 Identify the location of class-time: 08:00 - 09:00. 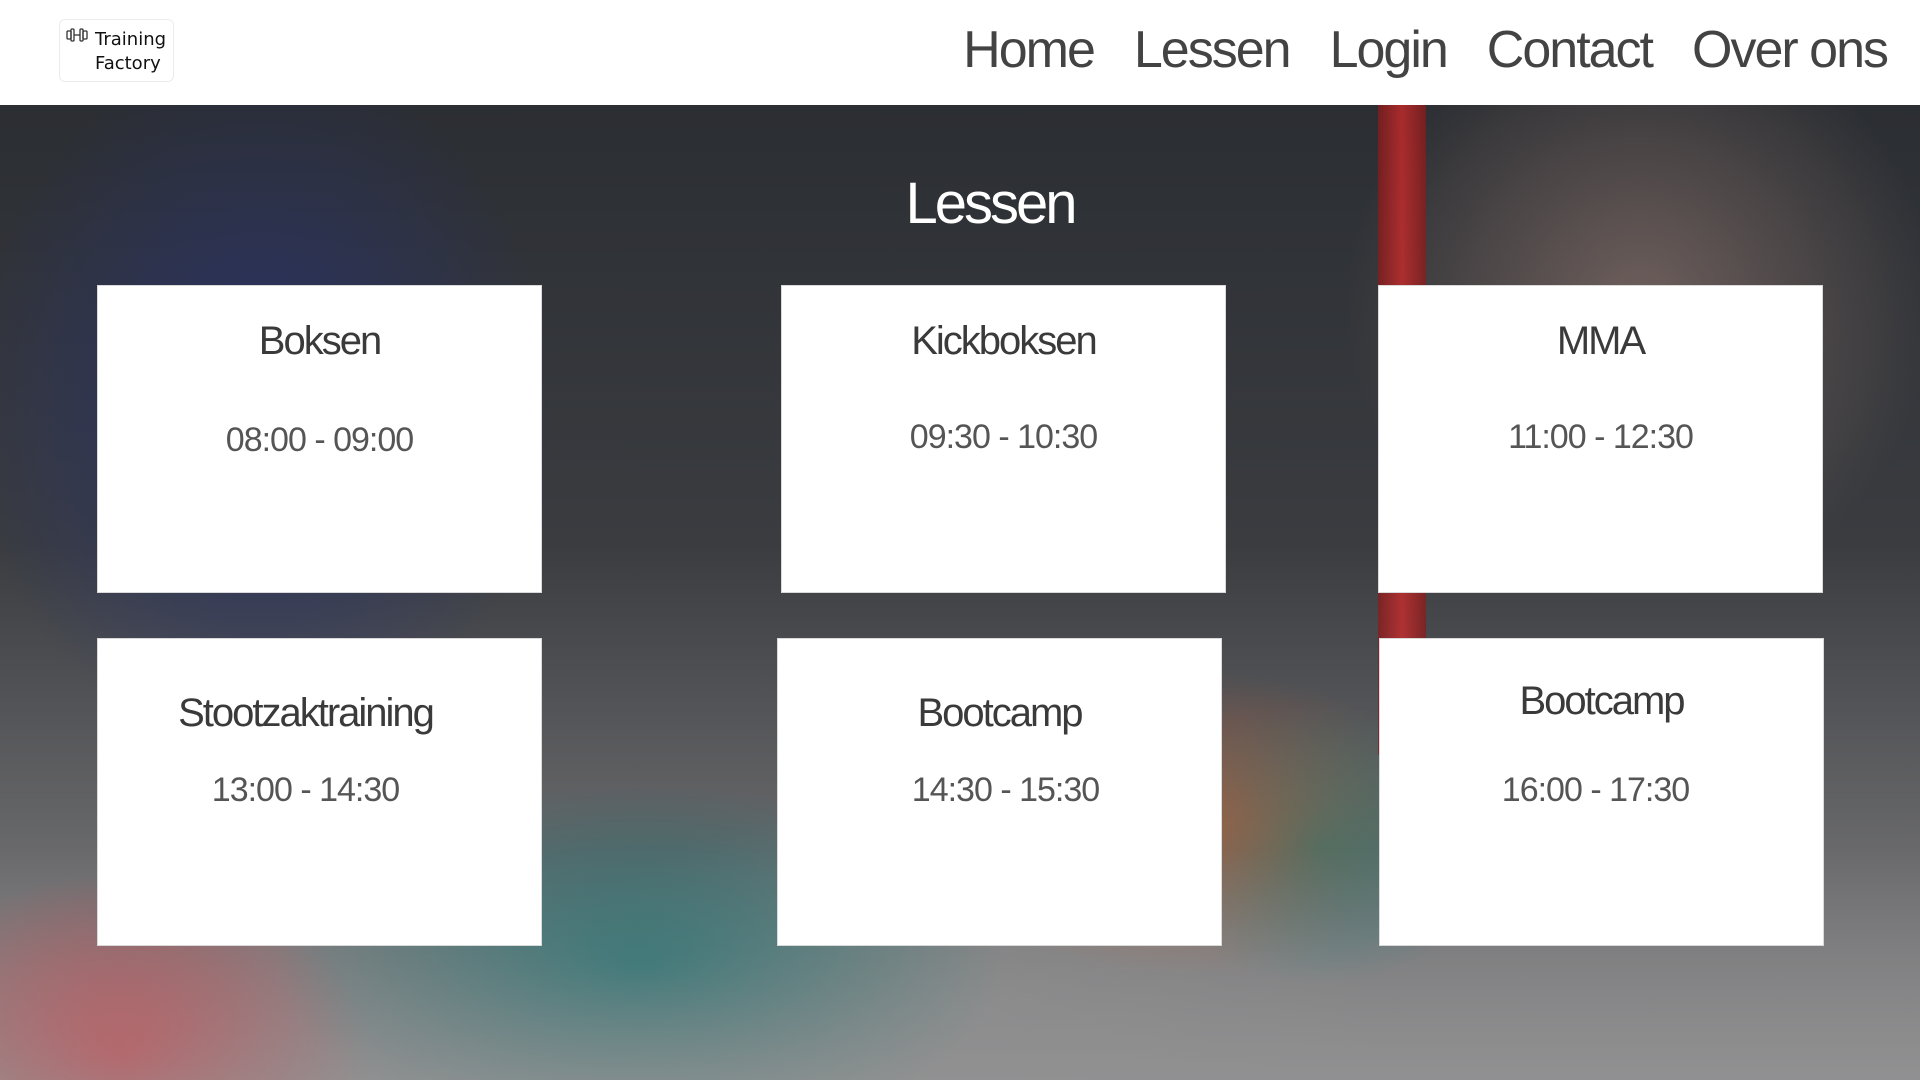
(319, 440).